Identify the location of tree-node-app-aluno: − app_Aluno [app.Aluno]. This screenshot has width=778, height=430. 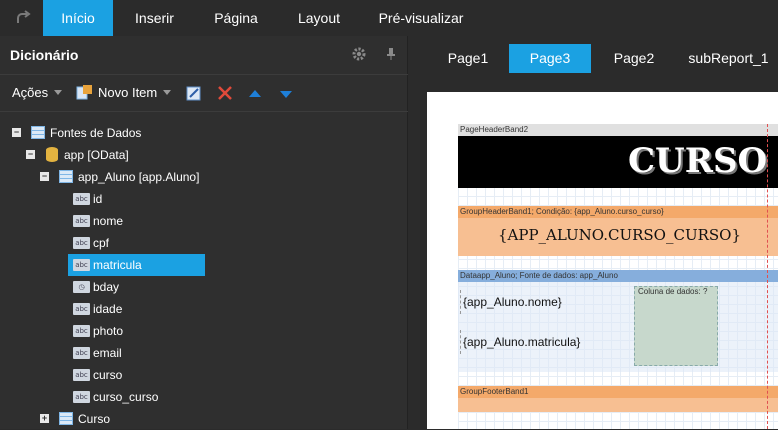
(150, 177).